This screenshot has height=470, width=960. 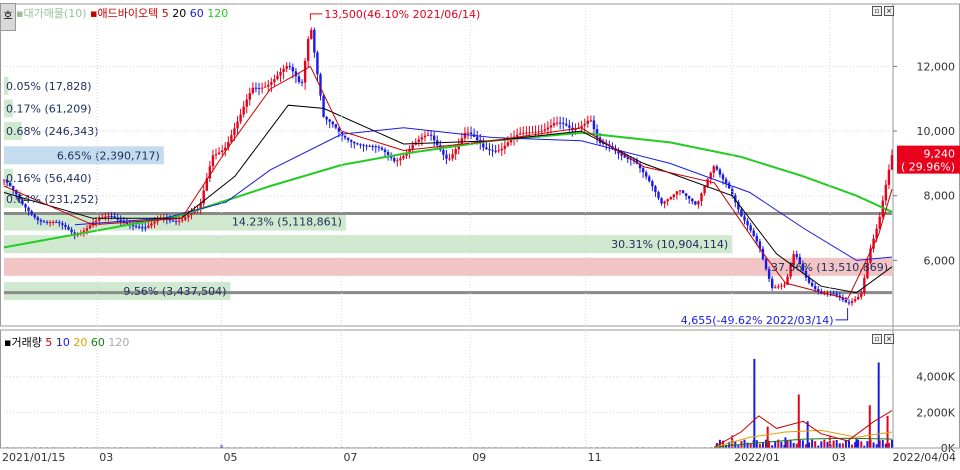 I want to click on price-panel-close-button: ×, so click(x=889, y=11).